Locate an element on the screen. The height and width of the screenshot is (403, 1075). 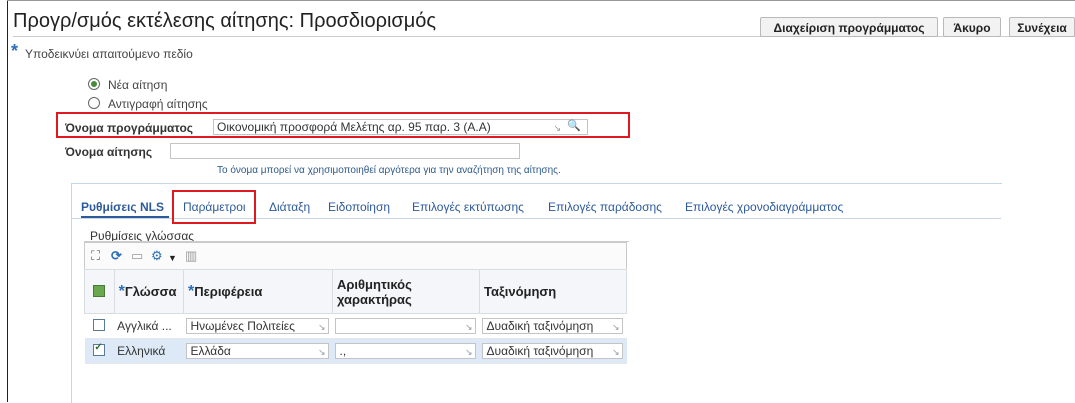
tab-nls-settings: Ρυθμίσεις NLS is located at coordinates (122, 207).